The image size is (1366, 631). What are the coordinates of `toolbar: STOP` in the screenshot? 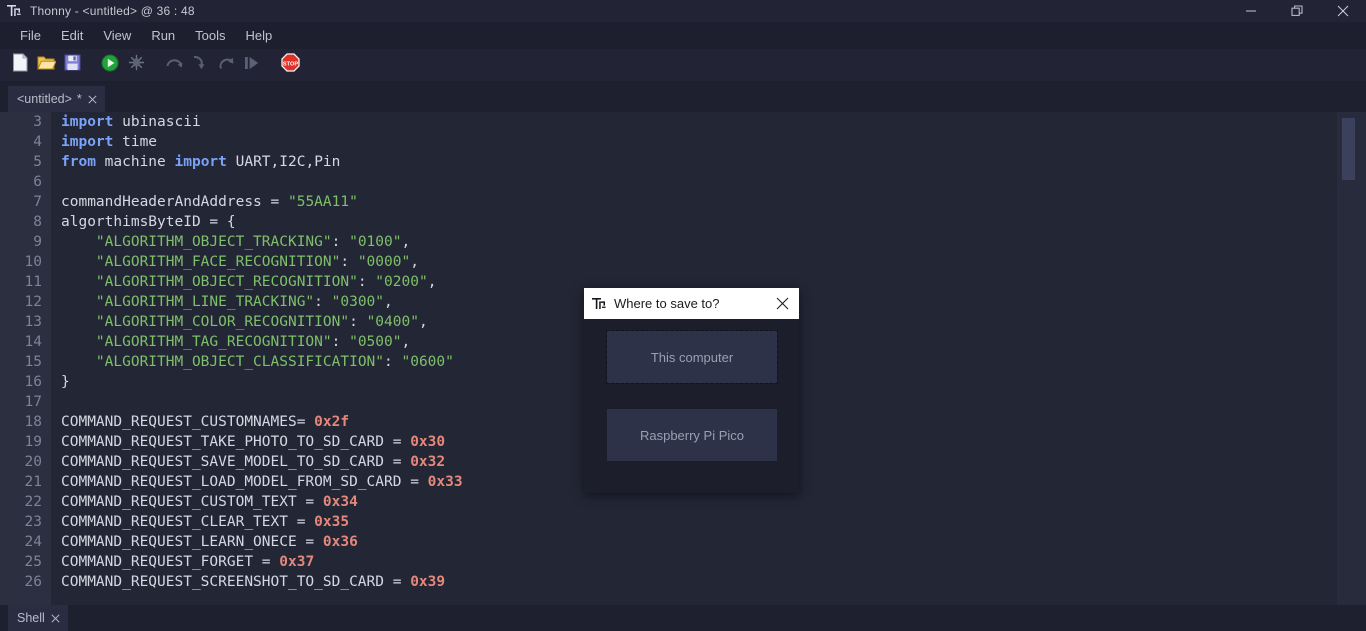 It's located at (683, 65).